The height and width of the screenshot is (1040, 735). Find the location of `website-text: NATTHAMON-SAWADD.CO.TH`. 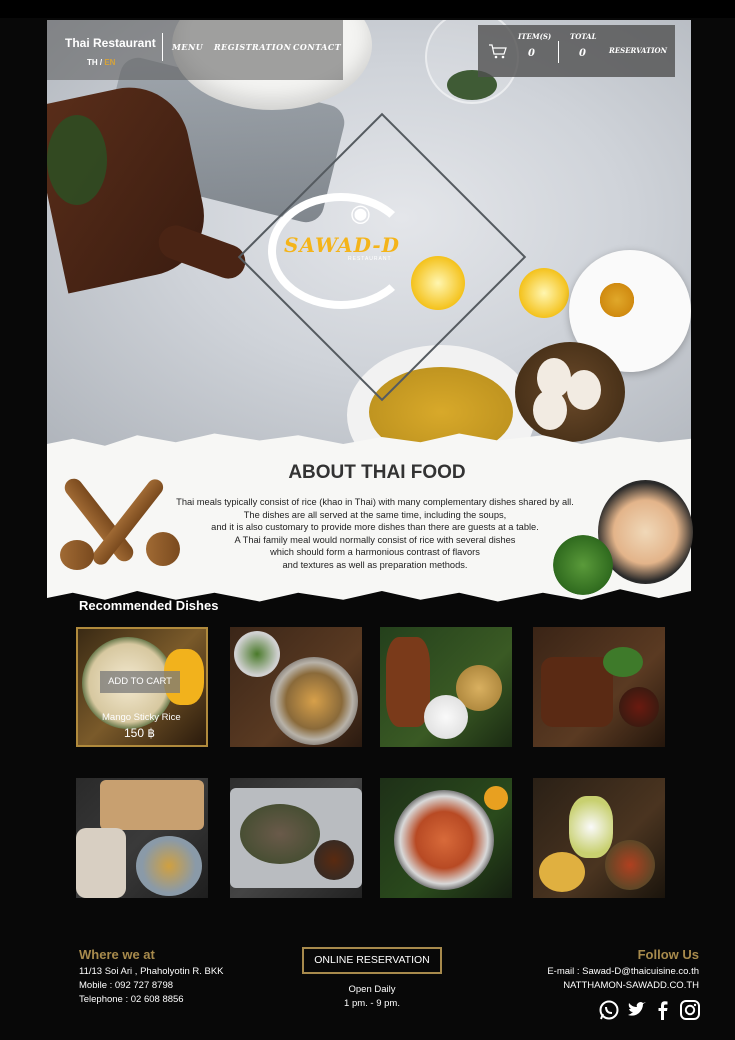

website-text: NATTHAMON-SAWADD.CO.TH is located at coordinates (631, 985).